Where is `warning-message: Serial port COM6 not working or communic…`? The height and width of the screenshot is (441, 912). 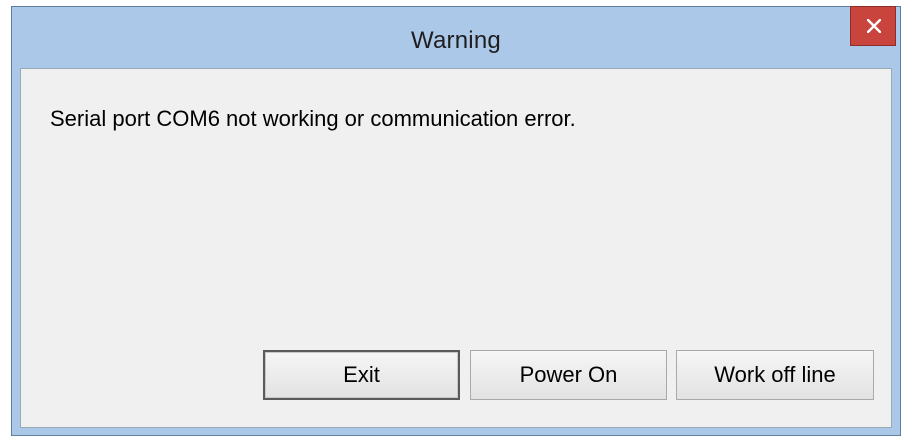 warning-message: Serial port COM6 not working or communic… is located at coordinates (313, 118).